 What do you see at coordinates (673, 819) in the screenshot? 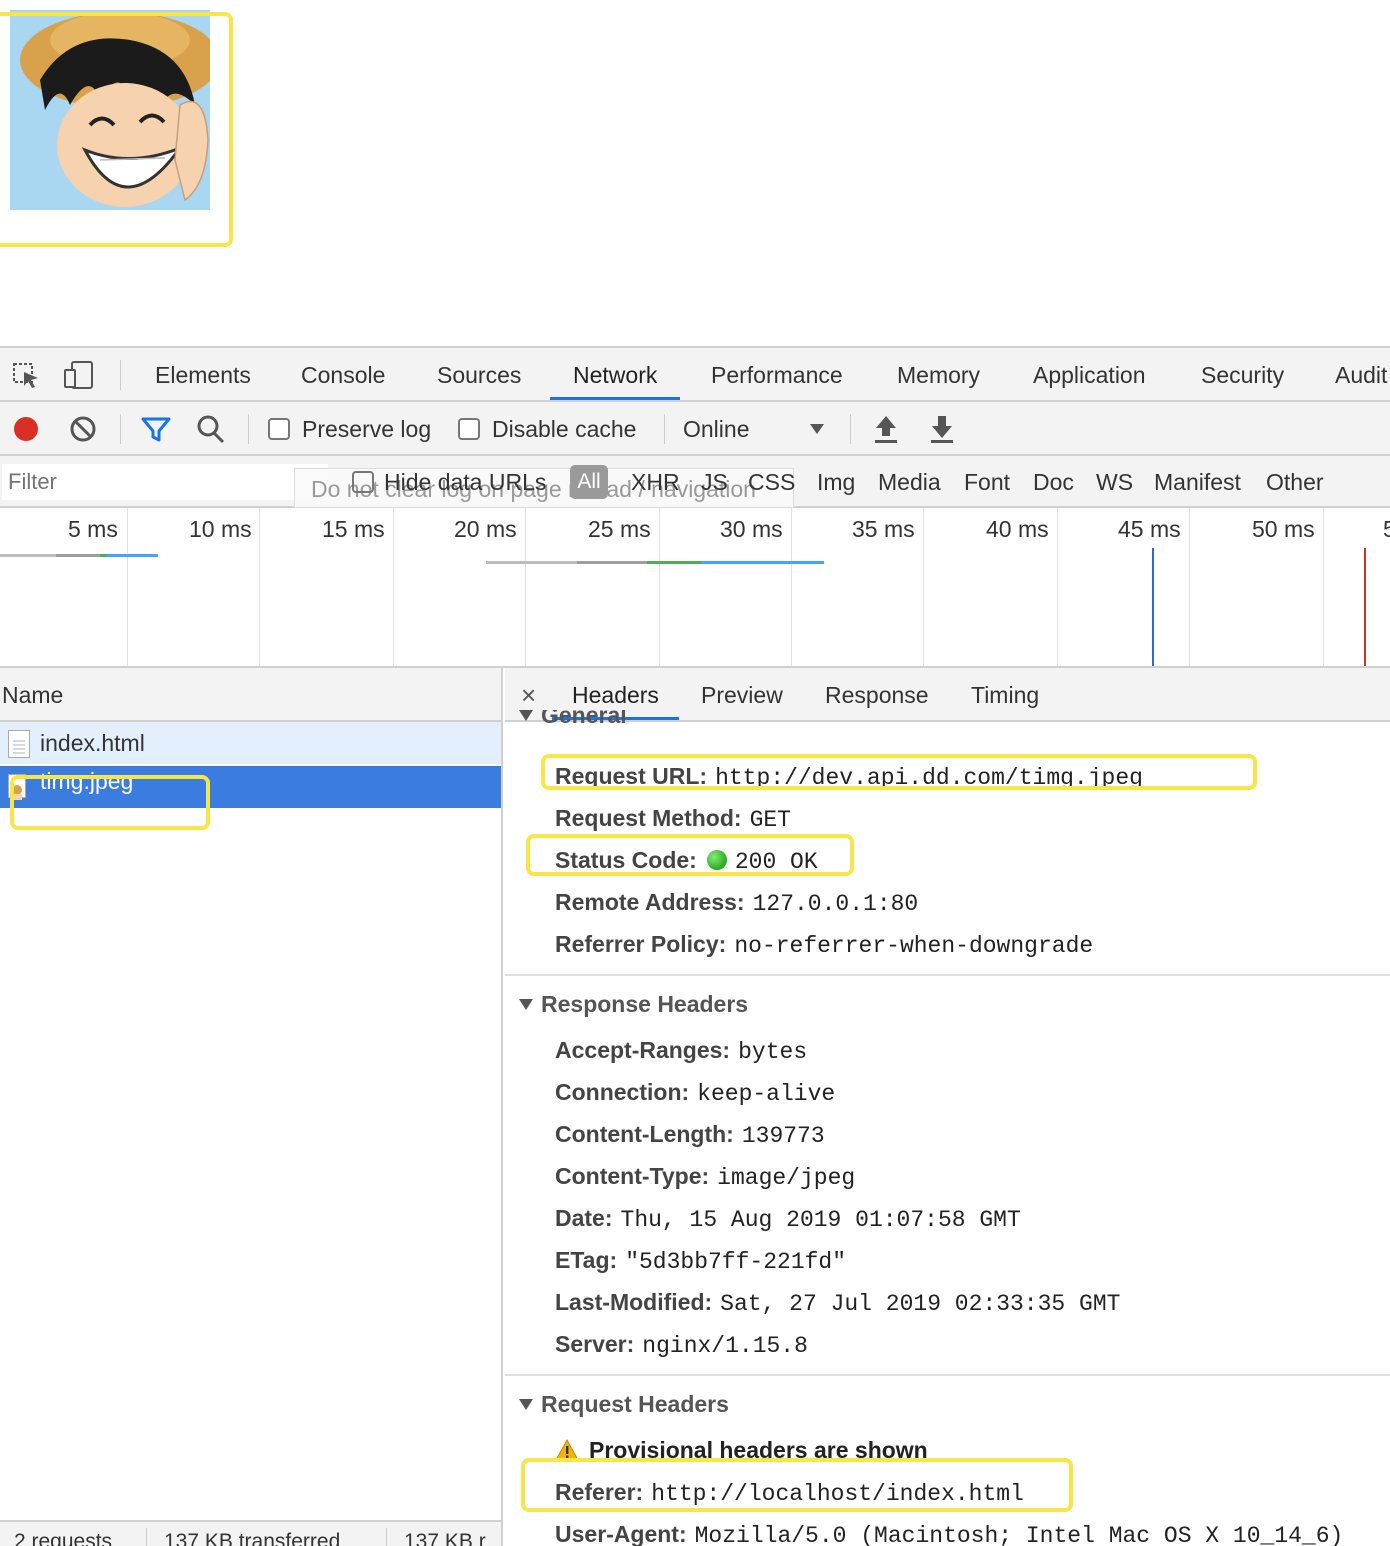
I see `header-row-request-method: Request Method: GET` at bounding box center [673, 819].